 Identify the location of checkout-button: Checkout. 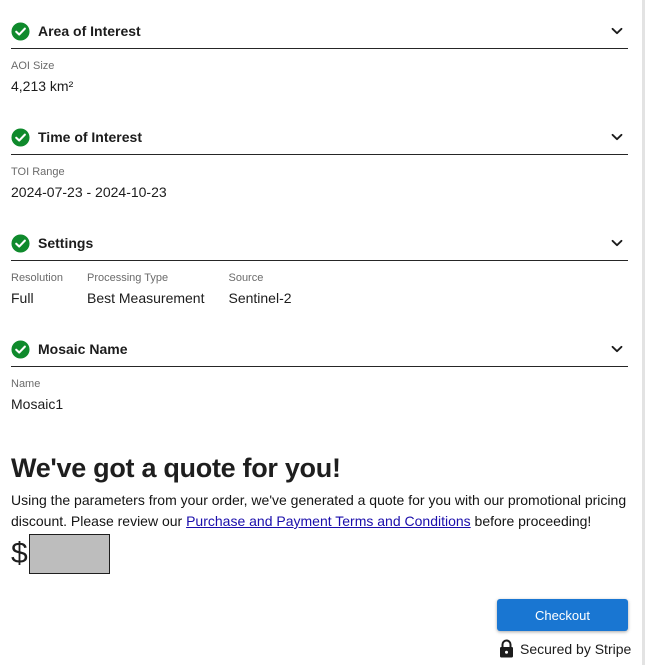
(562, 615).